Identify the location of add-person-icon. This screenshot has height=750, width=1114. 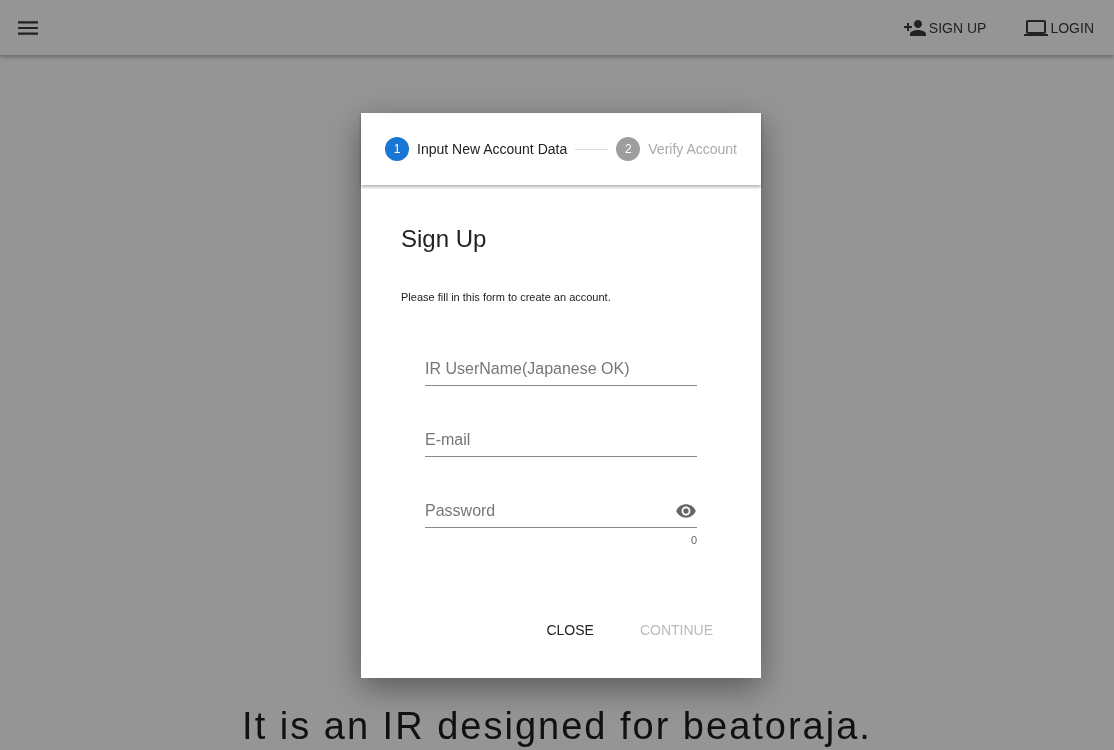
(914, 27).